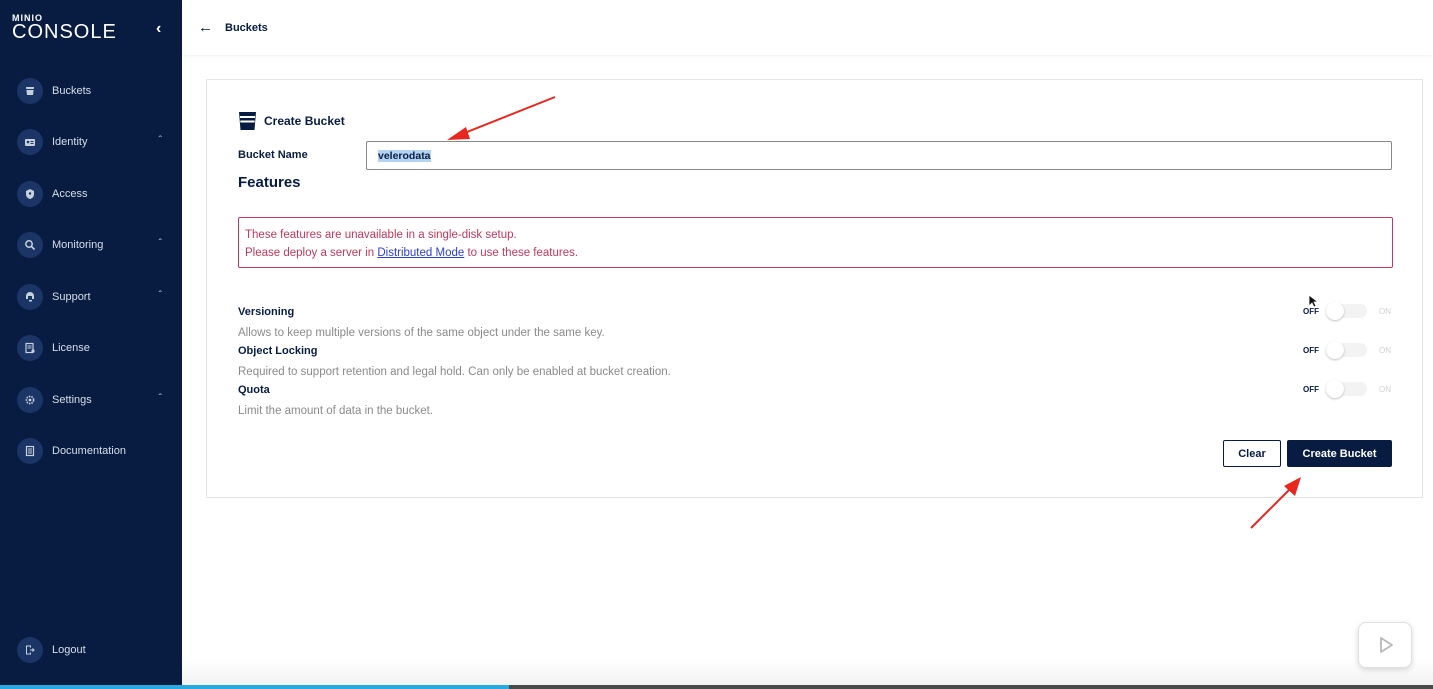 This screenshot has height=689, width=1433. I want to click on quota-label: Quota, so click(254, 390).